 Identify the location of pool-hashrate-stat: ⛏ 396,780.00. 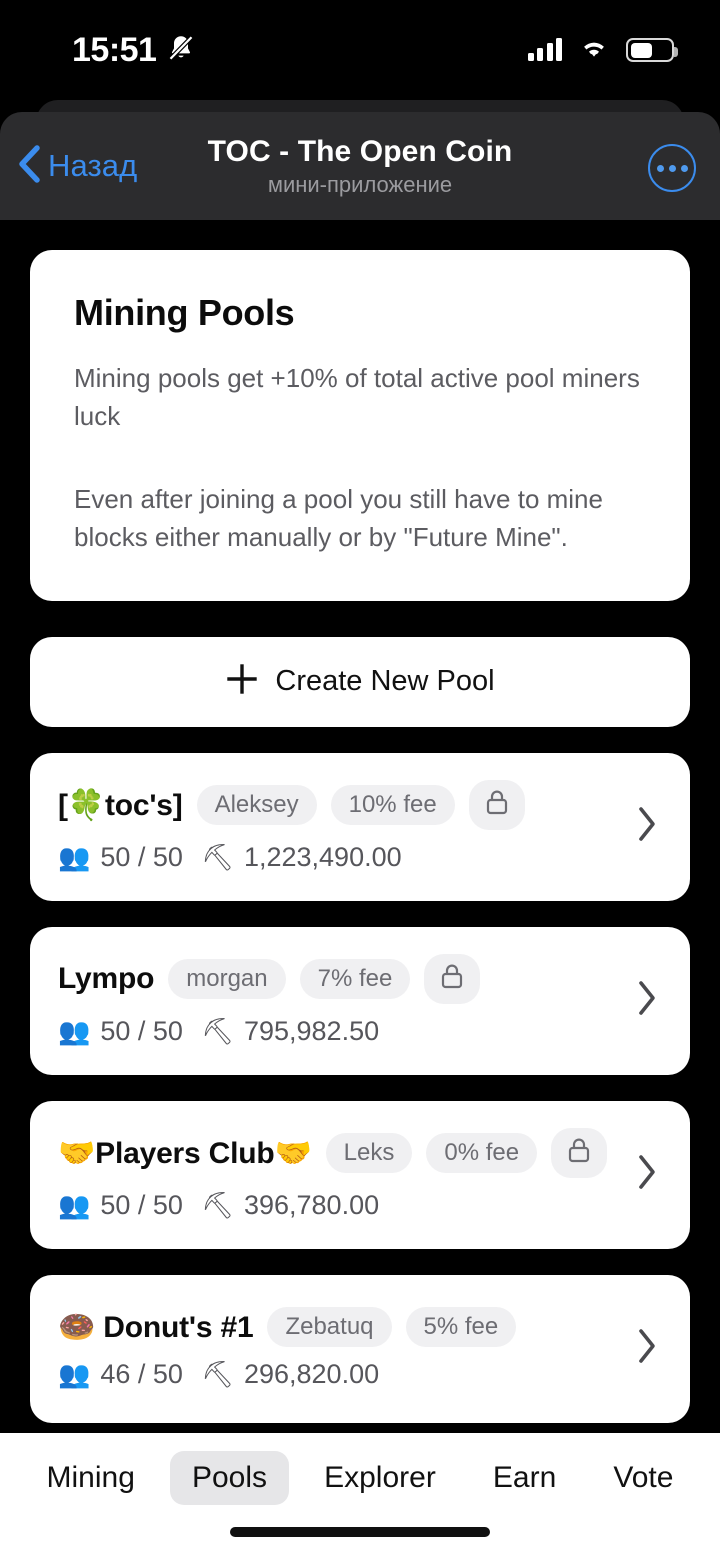
(290, 1205).